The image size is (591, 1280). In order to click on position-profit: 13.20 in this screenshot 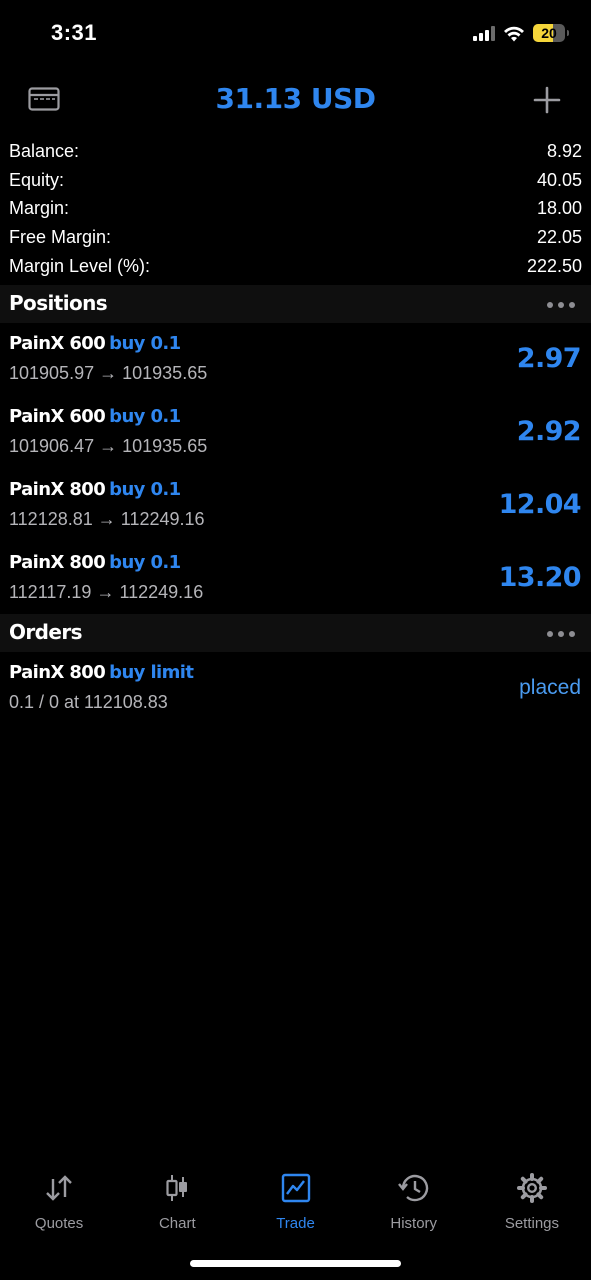, I will do `click(540, 577)`.